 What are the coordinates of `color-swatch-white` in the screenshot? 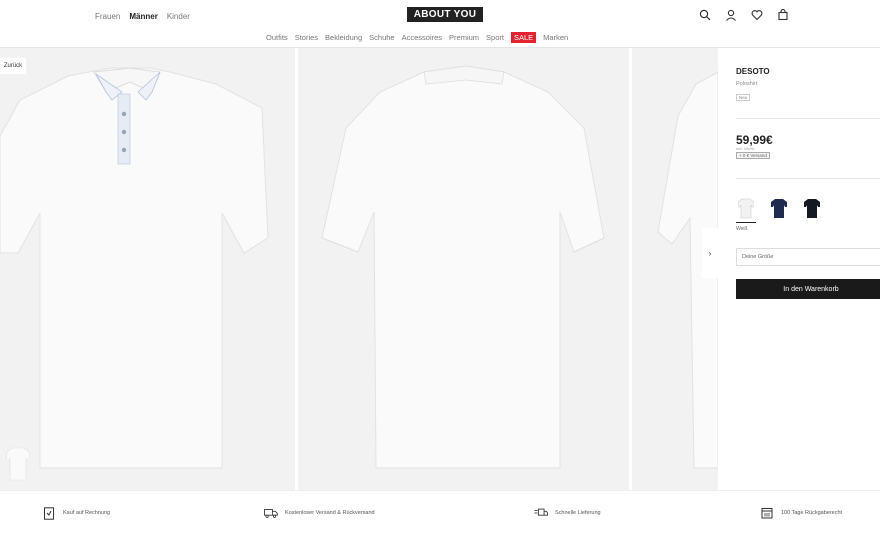 It's located at (746, 208).